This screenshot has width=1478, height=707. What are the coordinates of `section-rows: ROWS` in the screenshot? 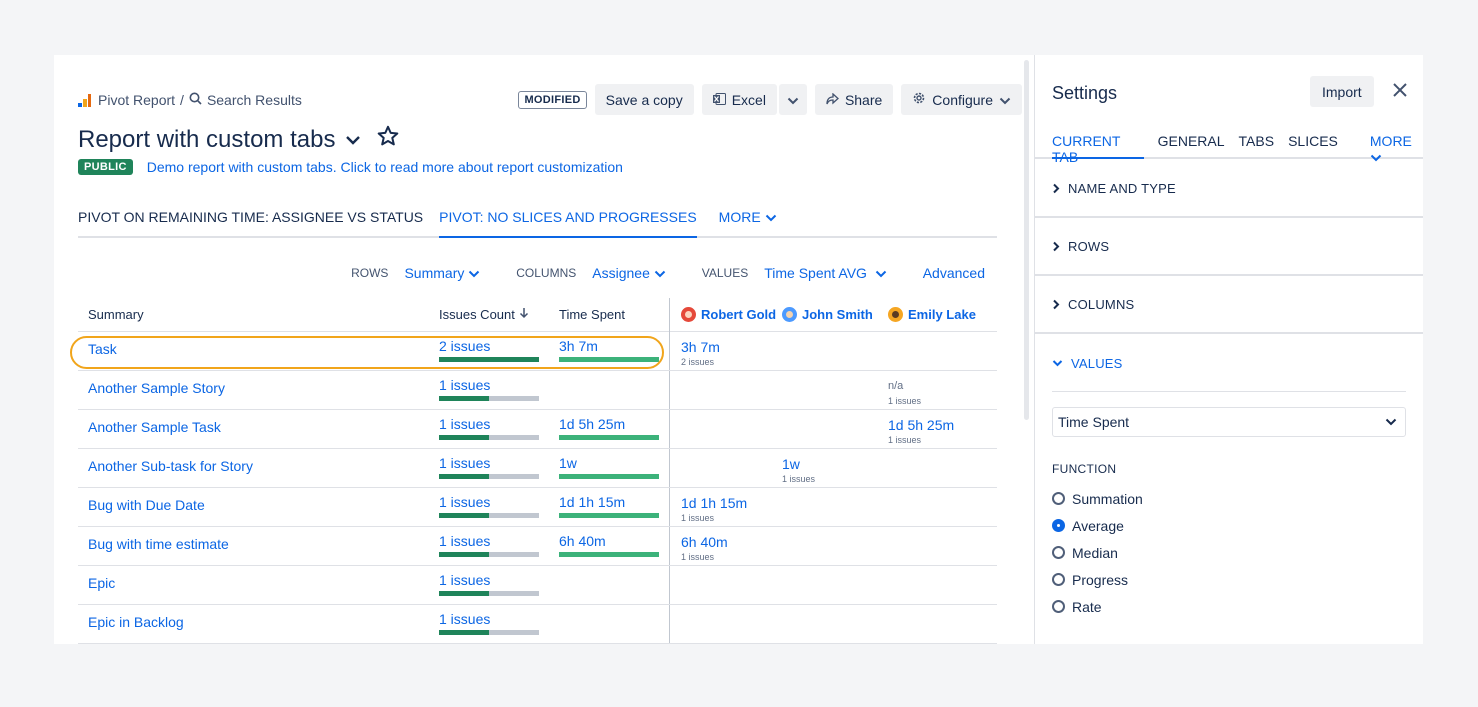 It's located at (1229, 247).